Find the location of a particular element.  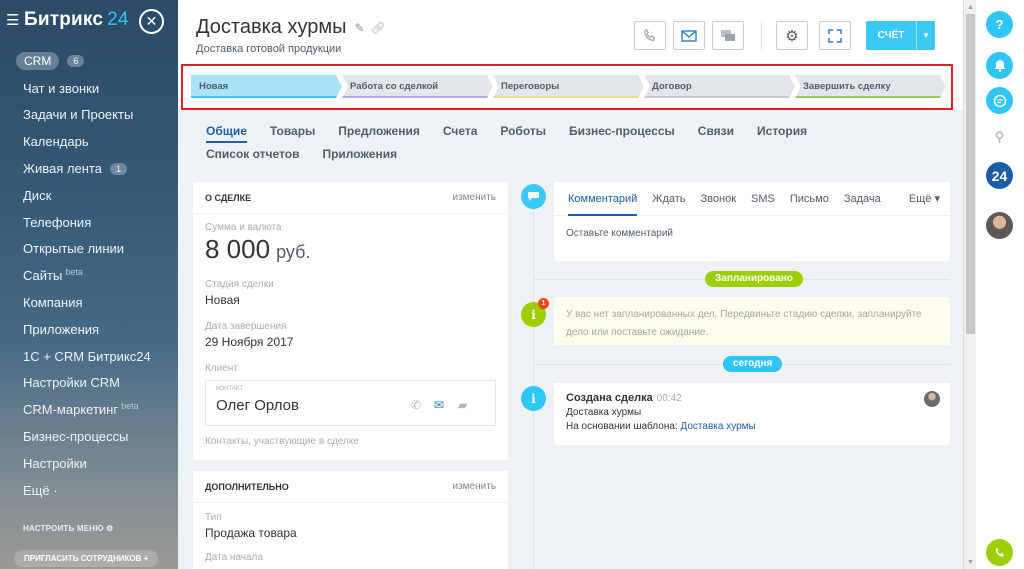

link-icon: 🔗︎ is located at coordinates (378, 28).